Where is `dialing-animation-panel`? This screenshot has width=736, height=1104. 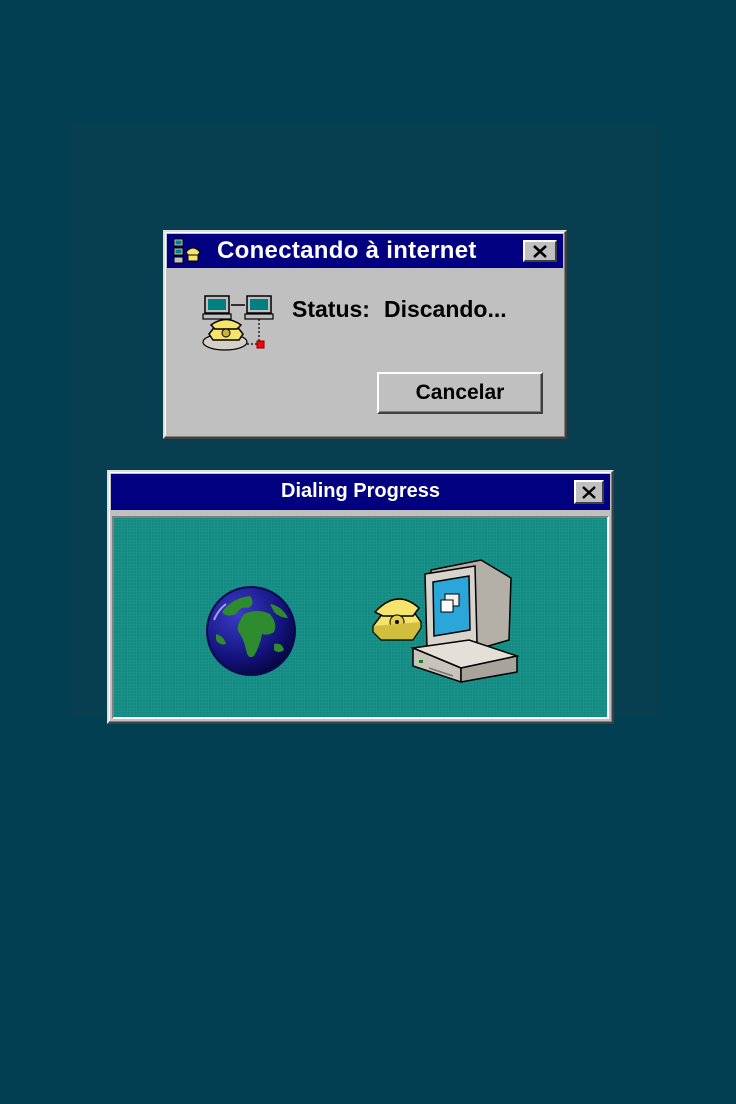 dialing-animation-panel is located at coordinates (360, 617).